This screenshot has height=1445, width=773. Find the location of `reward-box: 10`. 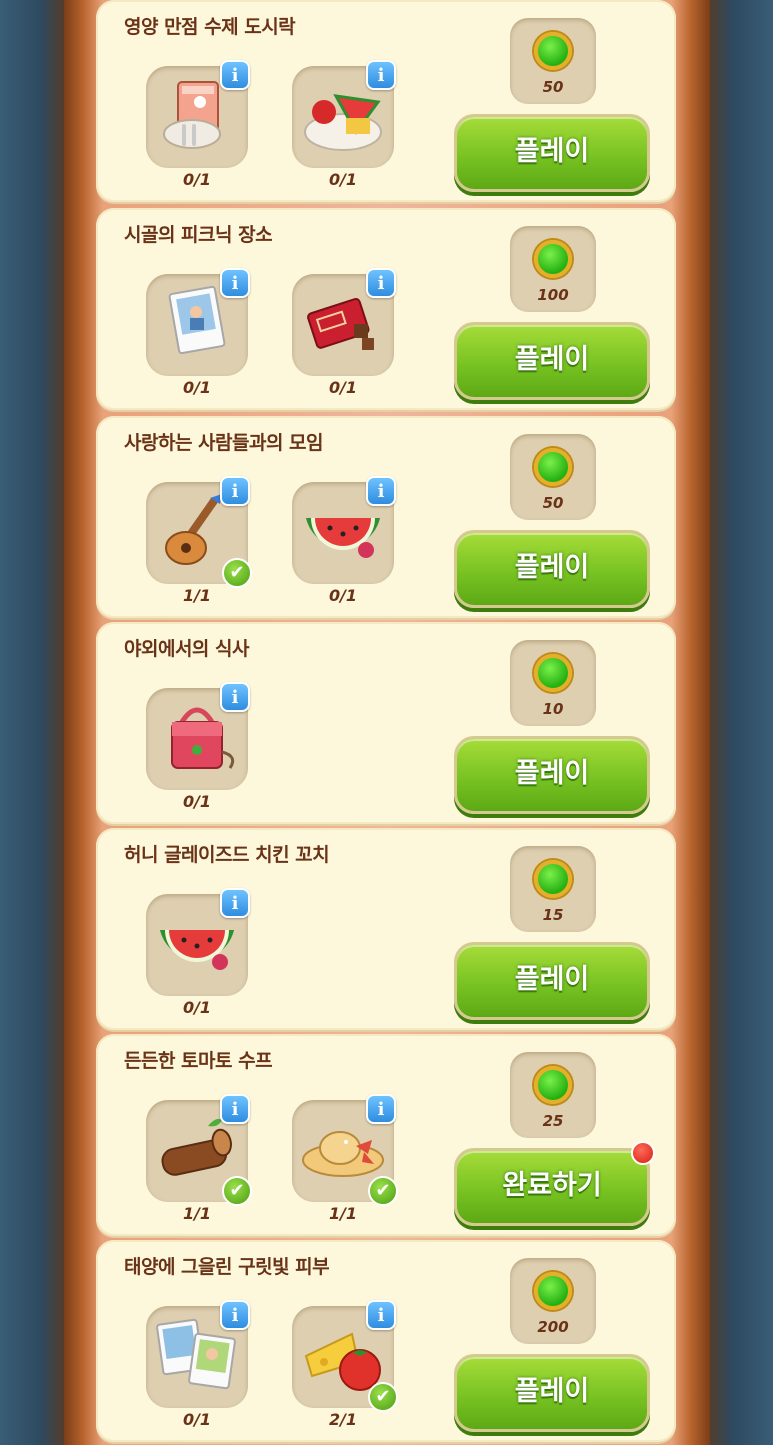

reward-box: 10 is located at coordinates (553, 683).